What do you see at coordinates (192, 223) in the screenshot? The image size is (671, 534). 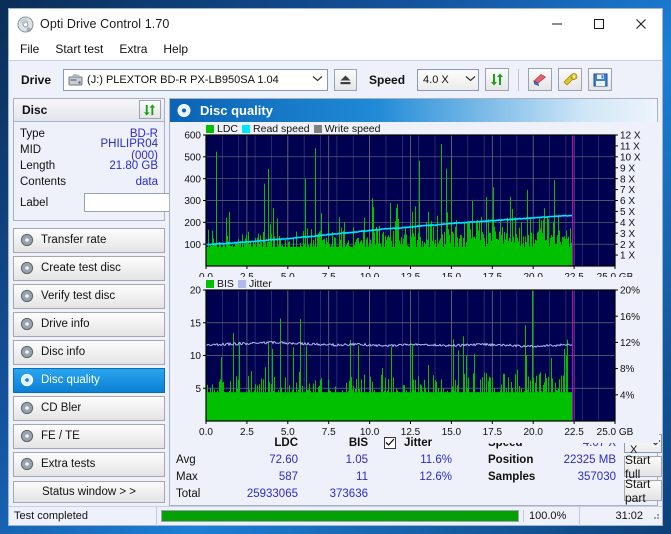 I see `svg-text: 200` at bounding box center [192, 223].